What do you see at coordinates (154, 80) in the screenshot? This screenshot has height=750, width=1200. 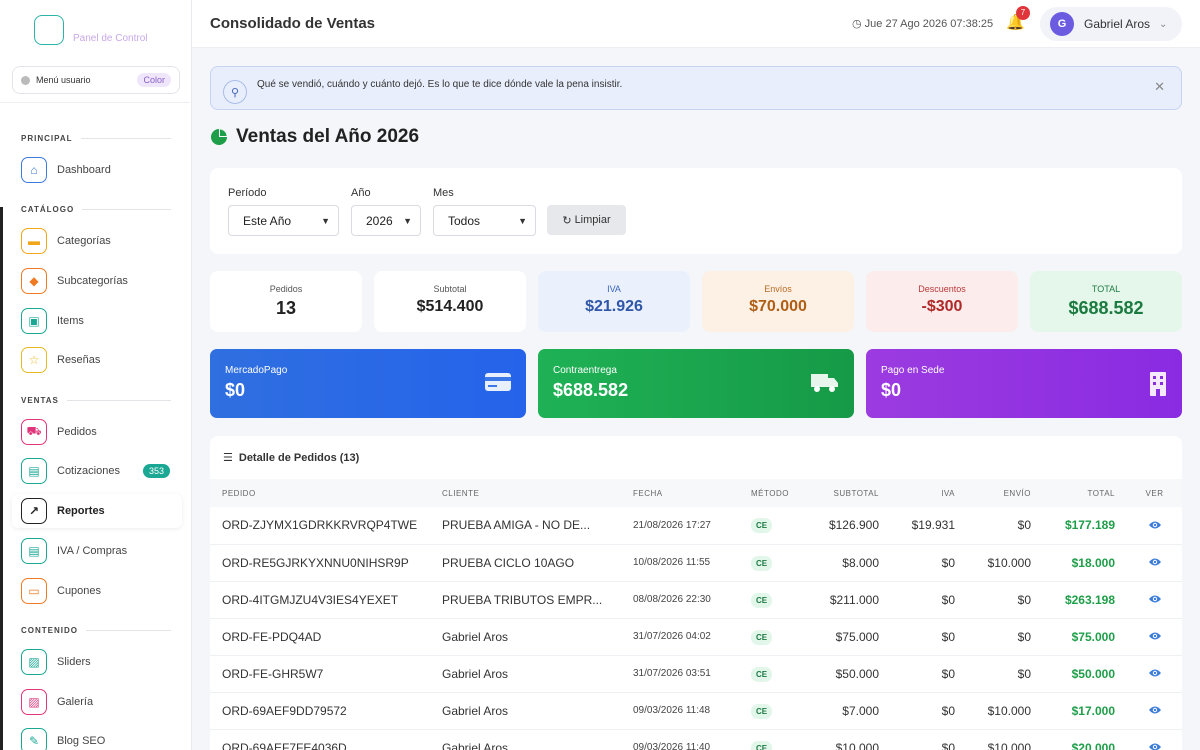 I see `color-badge: Color` at bounding box center [154, 80].